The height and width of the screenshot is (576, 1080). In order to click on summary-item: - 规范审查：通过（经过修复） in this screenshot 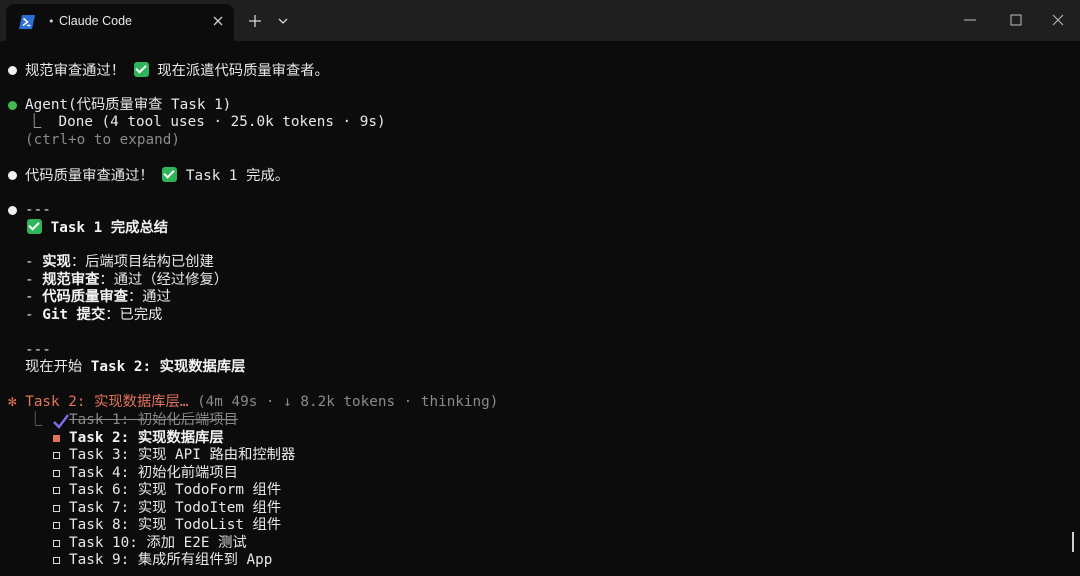, I will do `click(127, 280)`.